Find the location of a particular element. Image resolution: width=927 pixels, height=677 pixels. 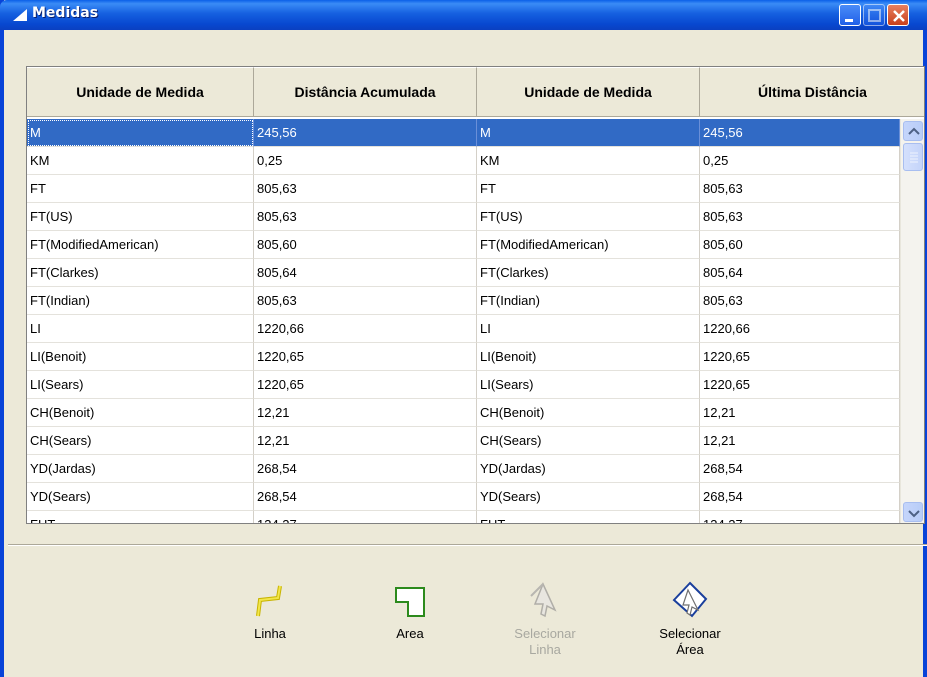

minimize-button is located at coordinates (850, 15).